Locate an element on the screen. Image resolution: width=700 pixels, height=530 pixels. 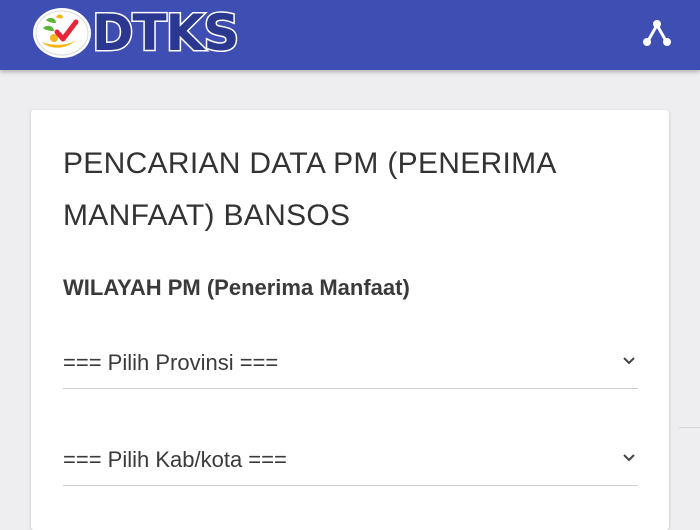
province-select-value: === Pilih Provinsi === is located at coordinates (171, 362).